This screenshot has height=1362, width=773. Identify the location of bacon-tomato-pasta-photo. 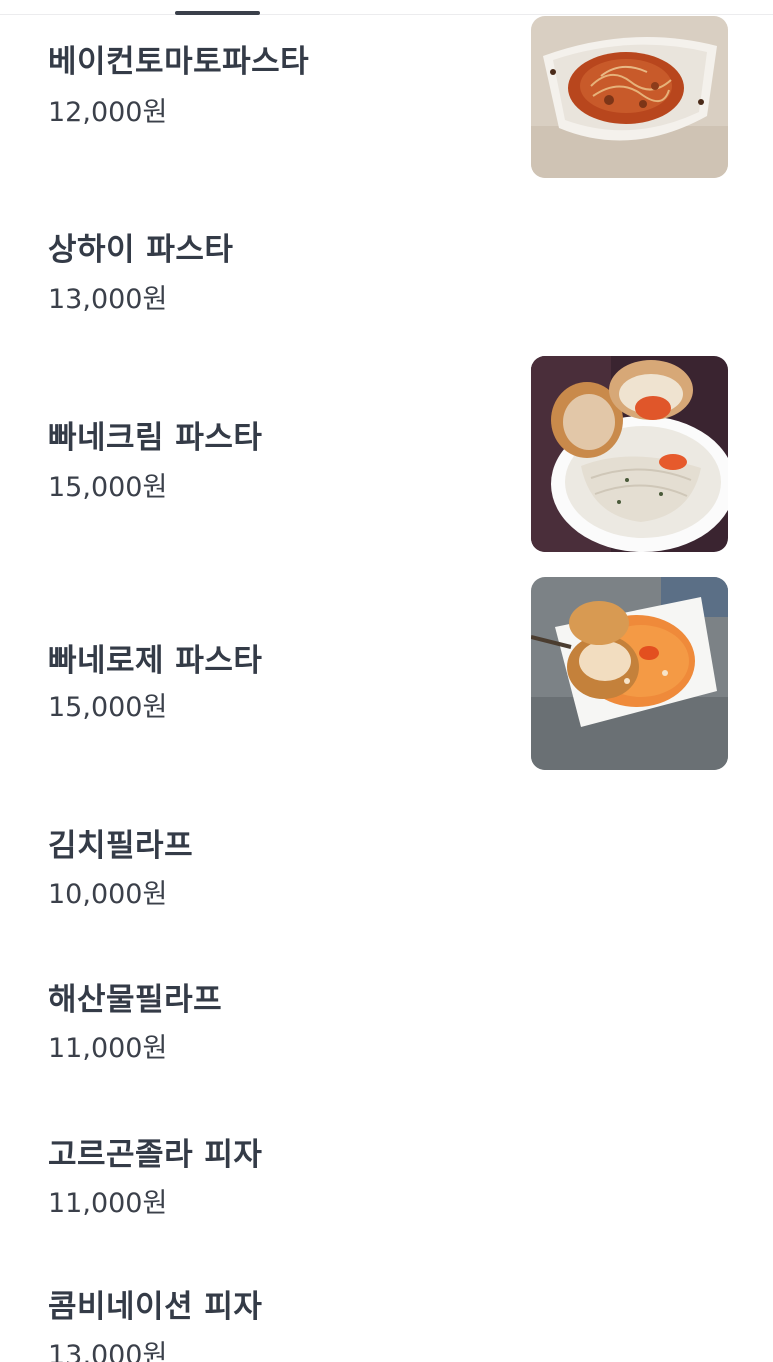
(629, 97).